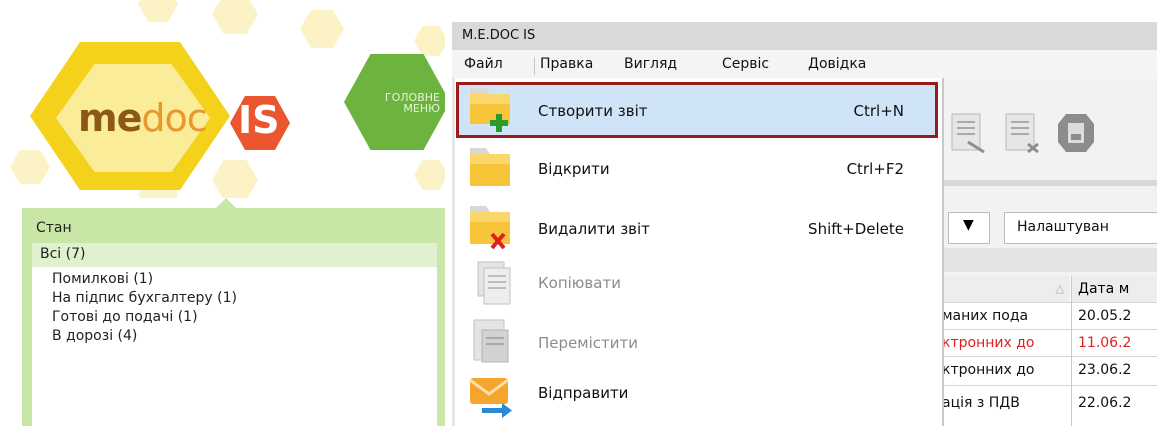  I want to click on column-header-date: Дата м, so click(1114, 289).